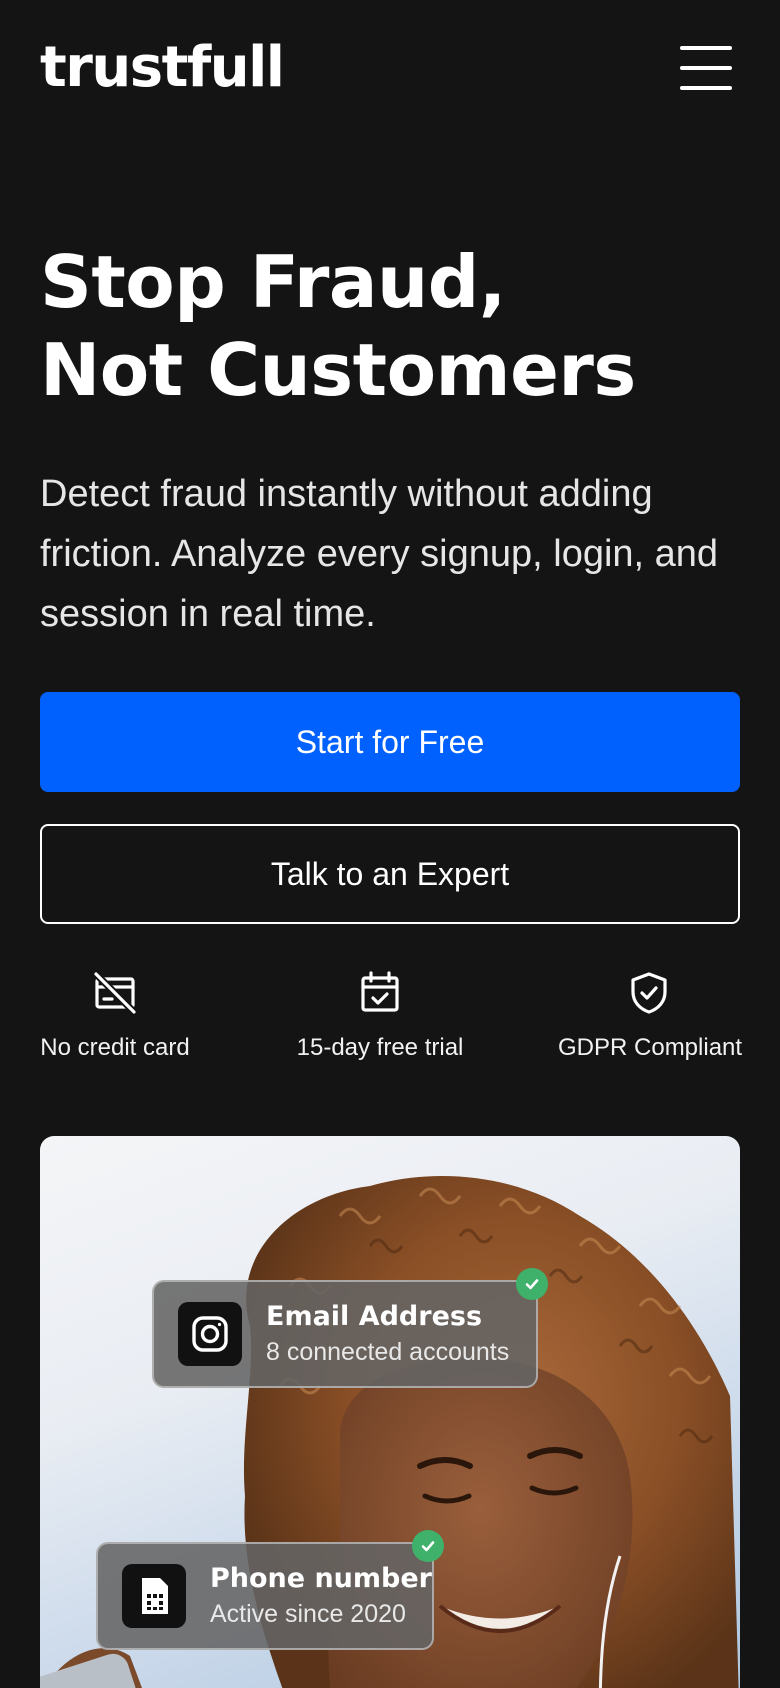 The image size is (780, 1688). Describe the element at coordinates (374, 1316) in the screenshot. I see `card-title: Email Address` at that location.